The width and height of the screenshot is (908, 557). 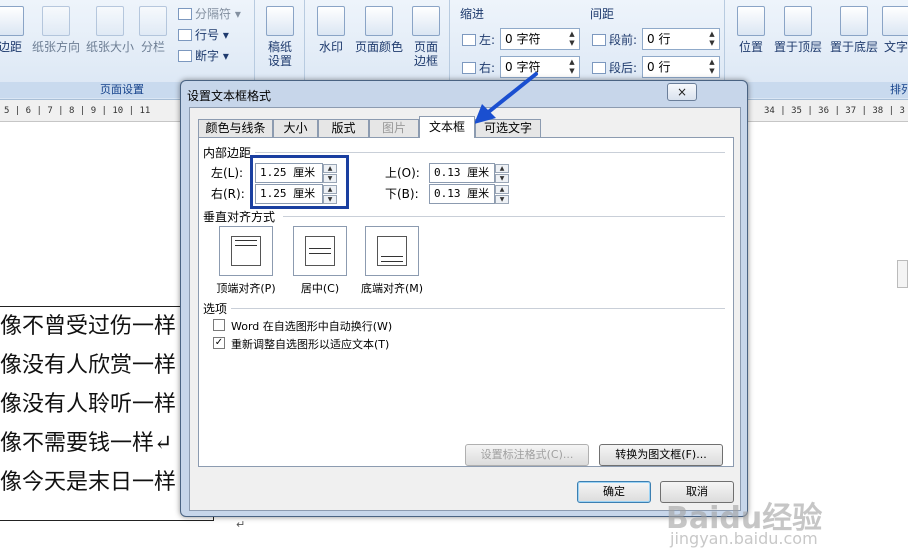 I want to click on valign-bottom-option, so click(x=392, y=251).